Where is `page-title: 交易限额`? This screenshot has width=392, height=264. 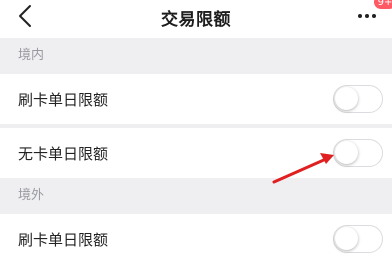 page-title: 交易限额 is located at coordinates (196, 20).